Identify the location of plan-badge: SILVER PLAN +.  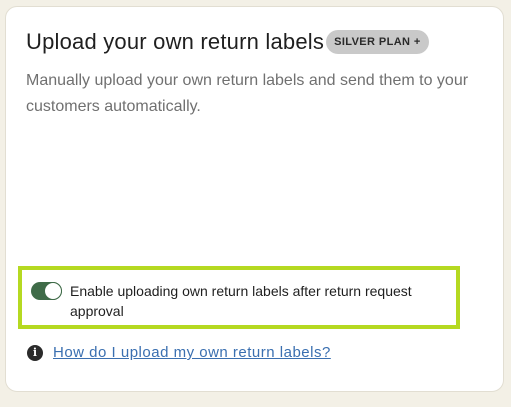
(377, 42).